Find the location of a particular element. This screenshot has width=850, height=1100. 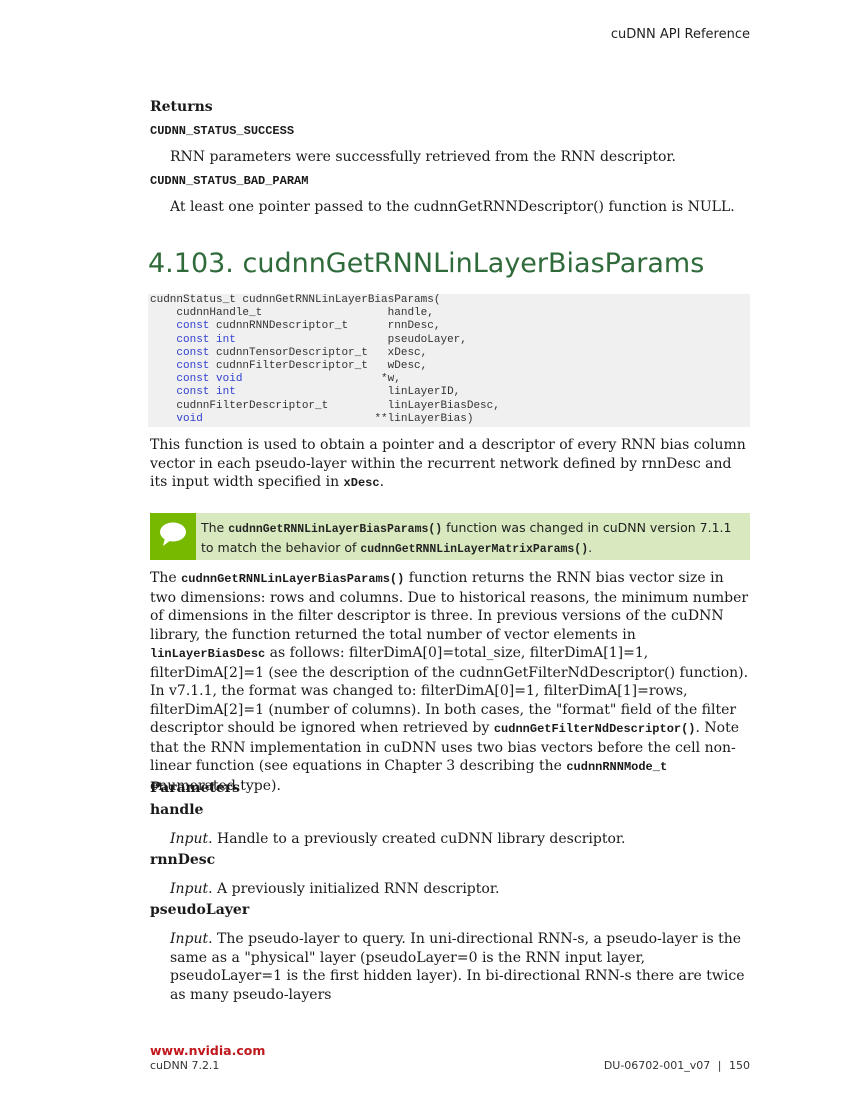

param-name-rnndesc: rnnDesc is located at coordinates (183, 860).